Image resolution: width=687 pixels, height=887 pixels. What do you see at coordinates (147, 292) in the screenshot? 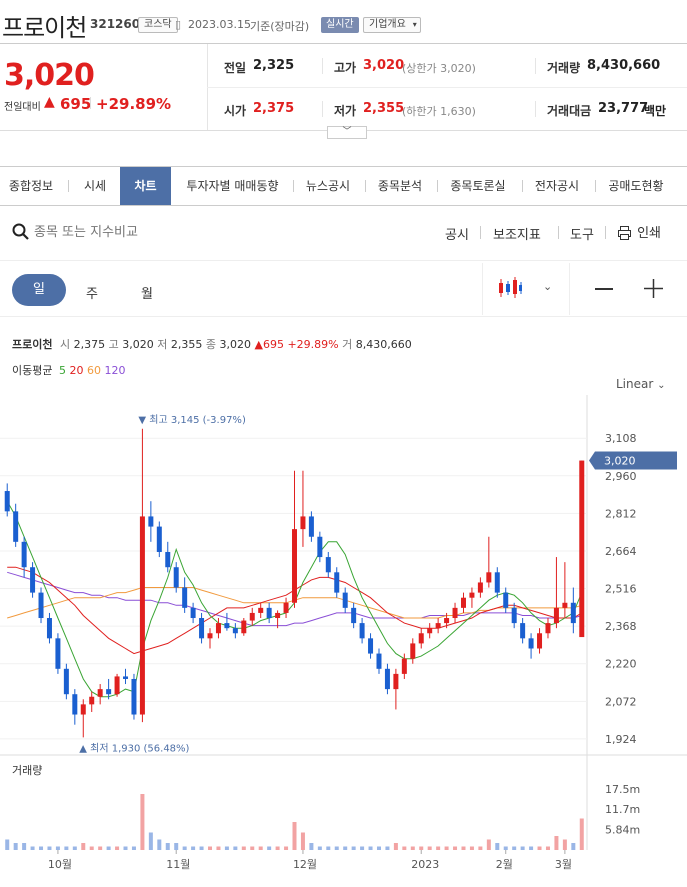
I see `period-month-button: 월` at bounding box center [147, 292].